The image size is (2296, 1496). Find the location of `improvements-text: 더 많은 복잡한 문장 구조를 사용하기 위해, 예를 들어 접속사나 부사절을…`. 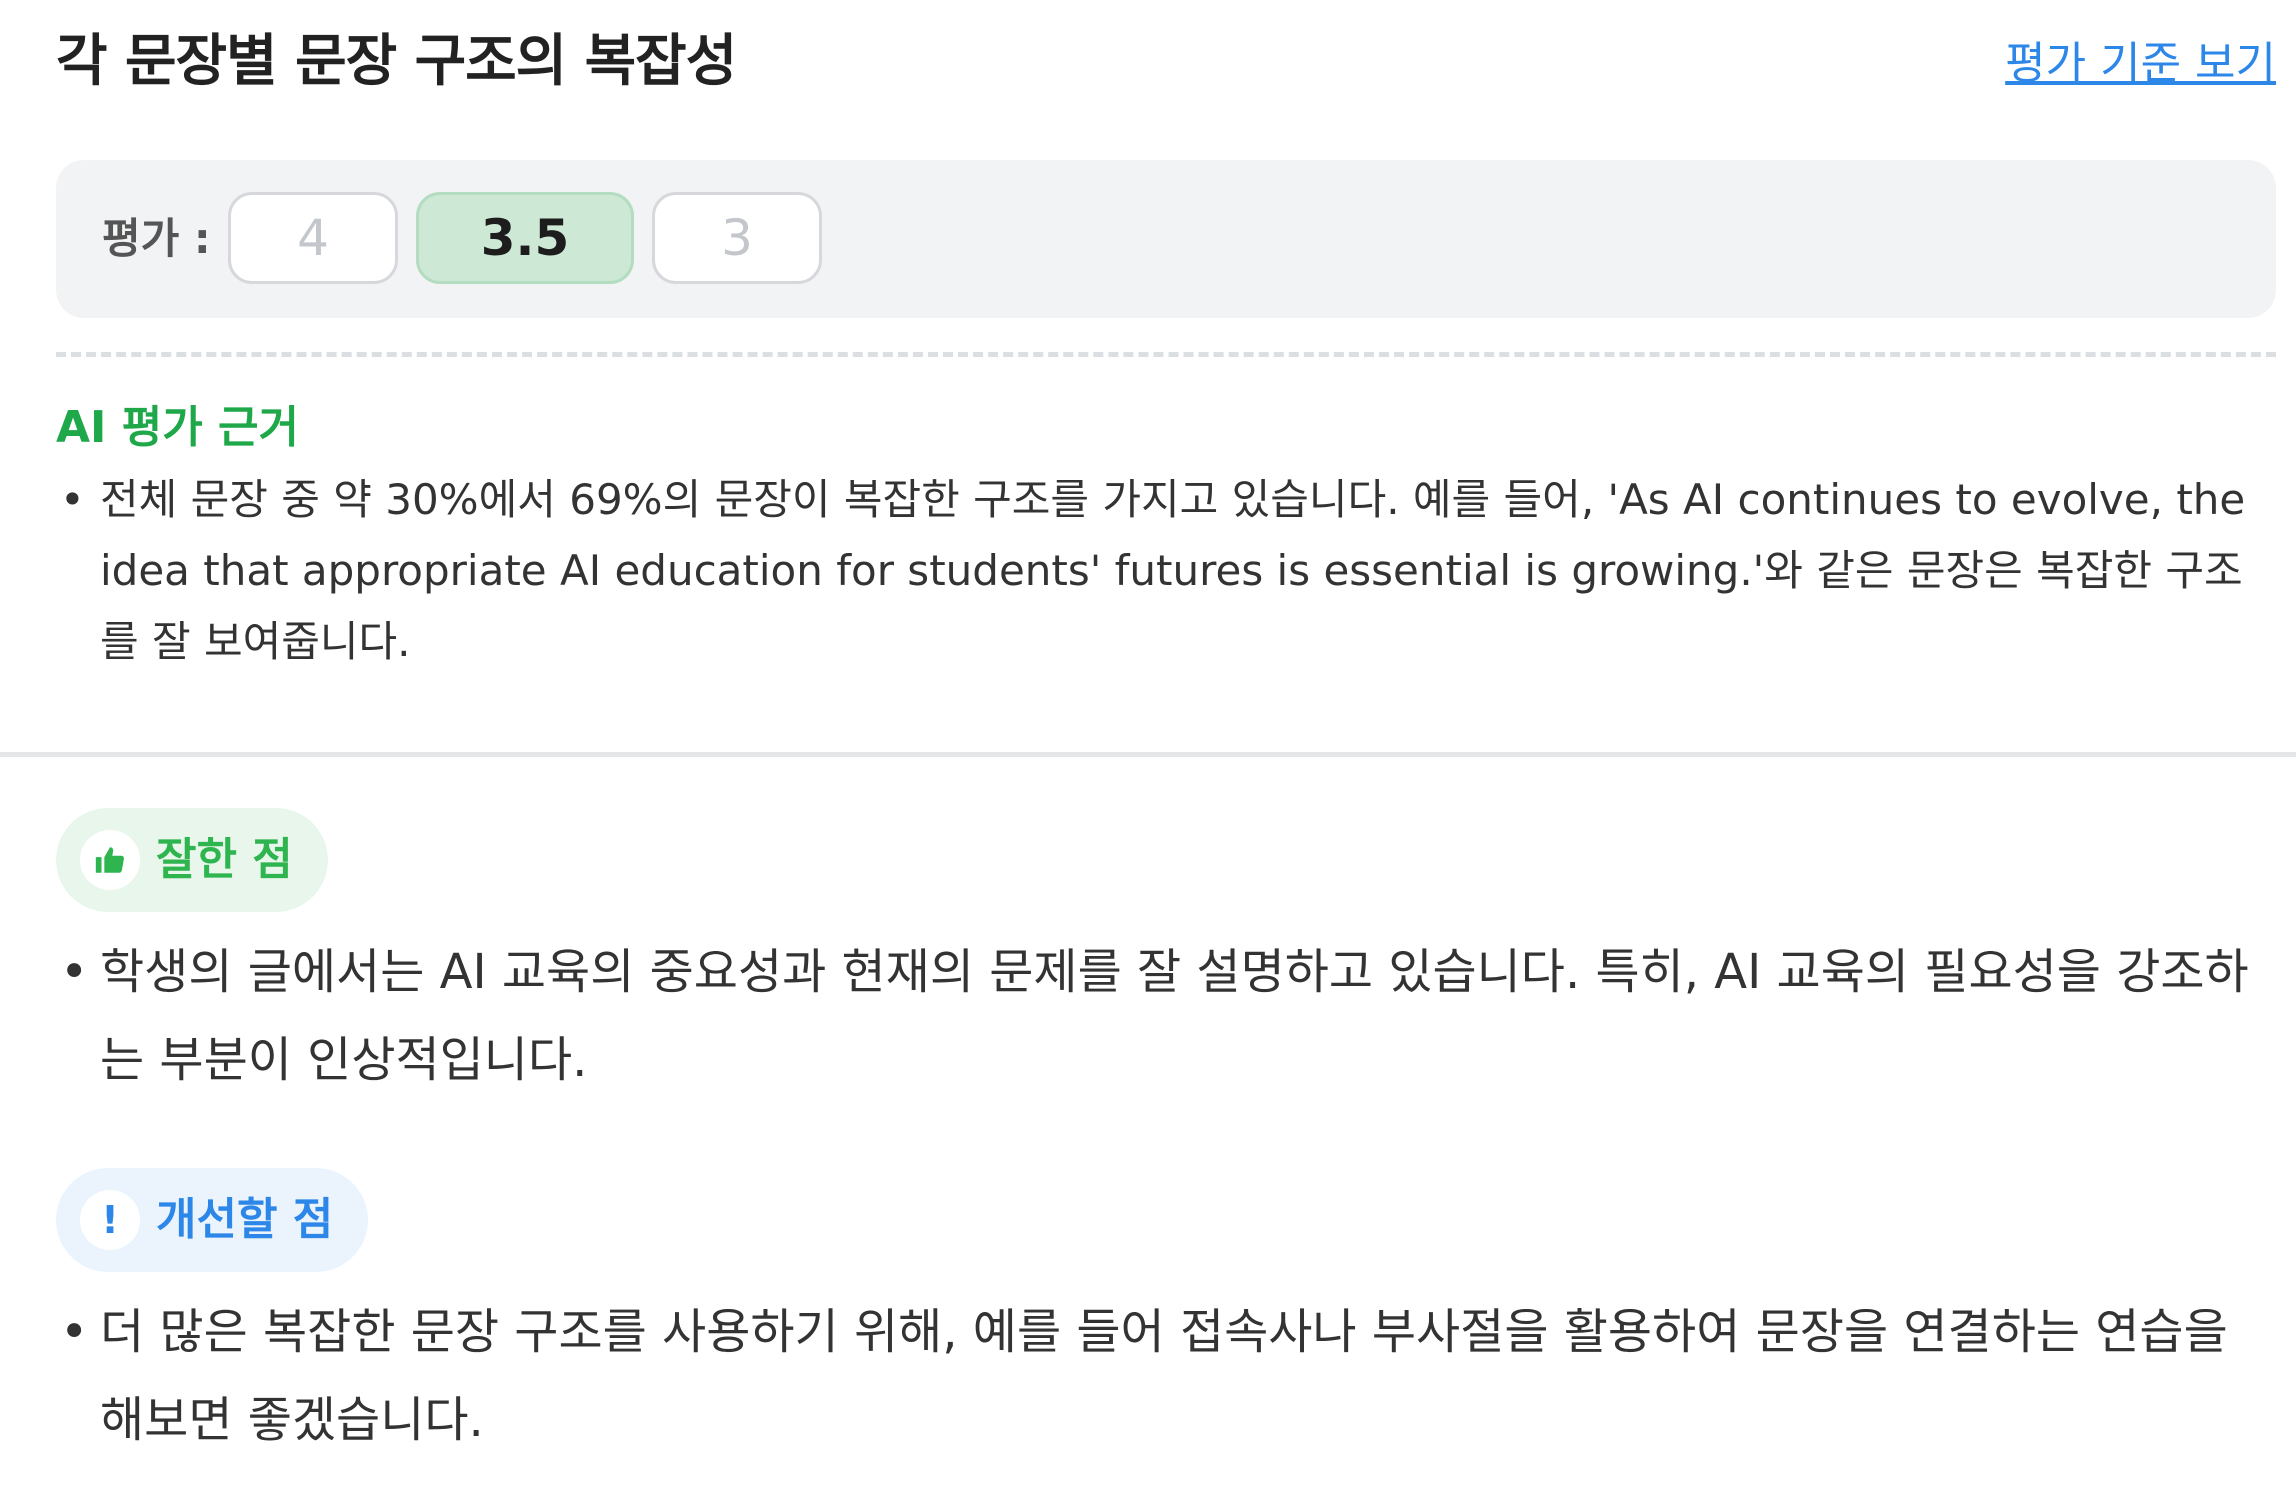

improvements-text: 더 많은 복잡한 문장 구조를 사용하기 위해, 예를 들어 접속사나 부사절을… is located at coordinates (1164, 1376).